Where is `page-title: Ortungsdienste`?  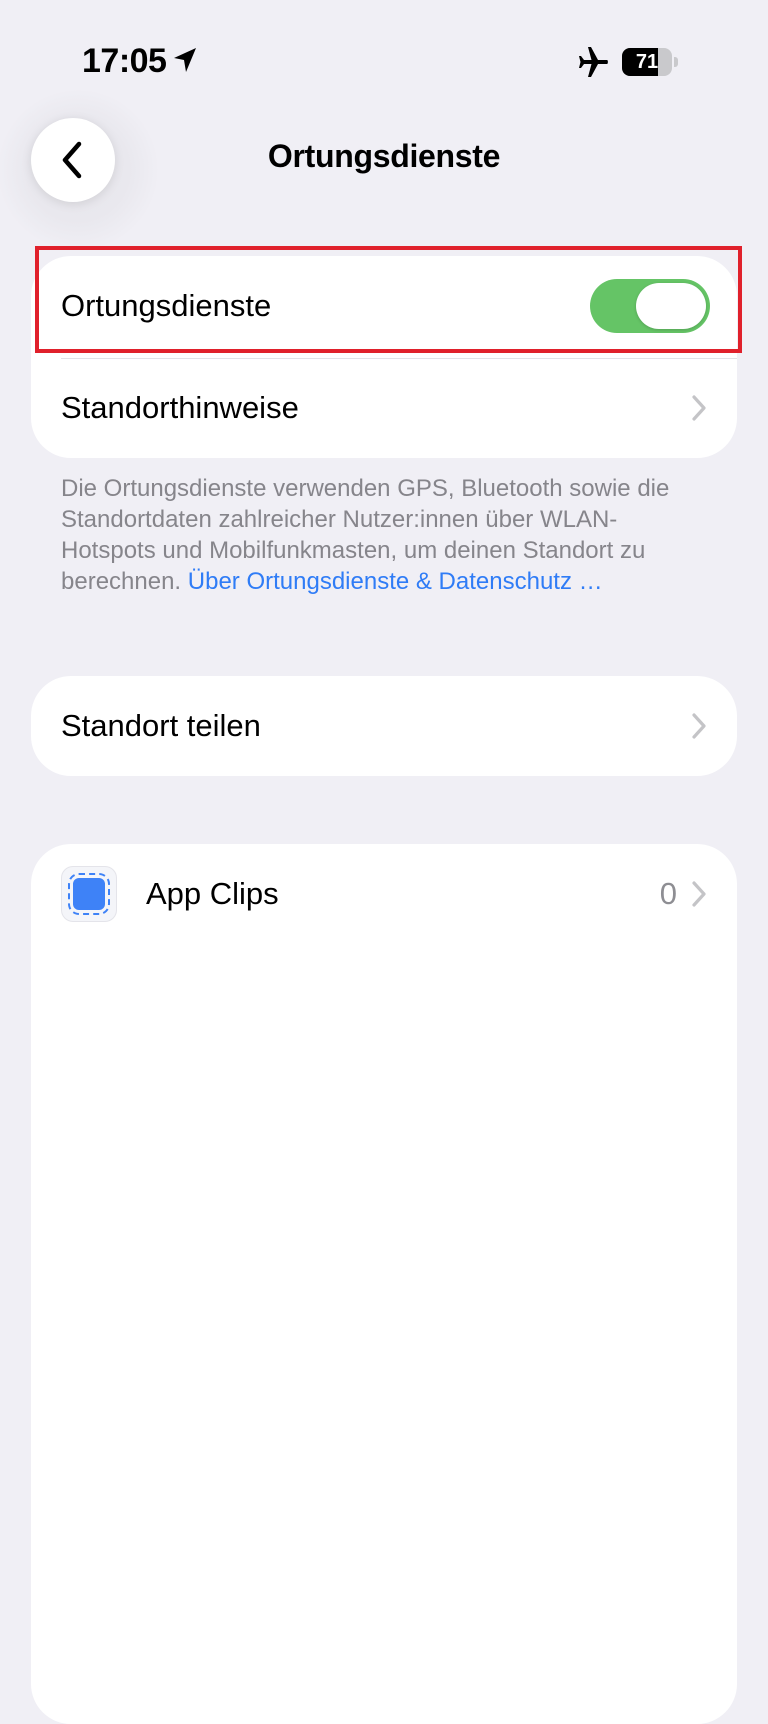 page-title: Ortungsdienste is located at coordinates (384, 156).